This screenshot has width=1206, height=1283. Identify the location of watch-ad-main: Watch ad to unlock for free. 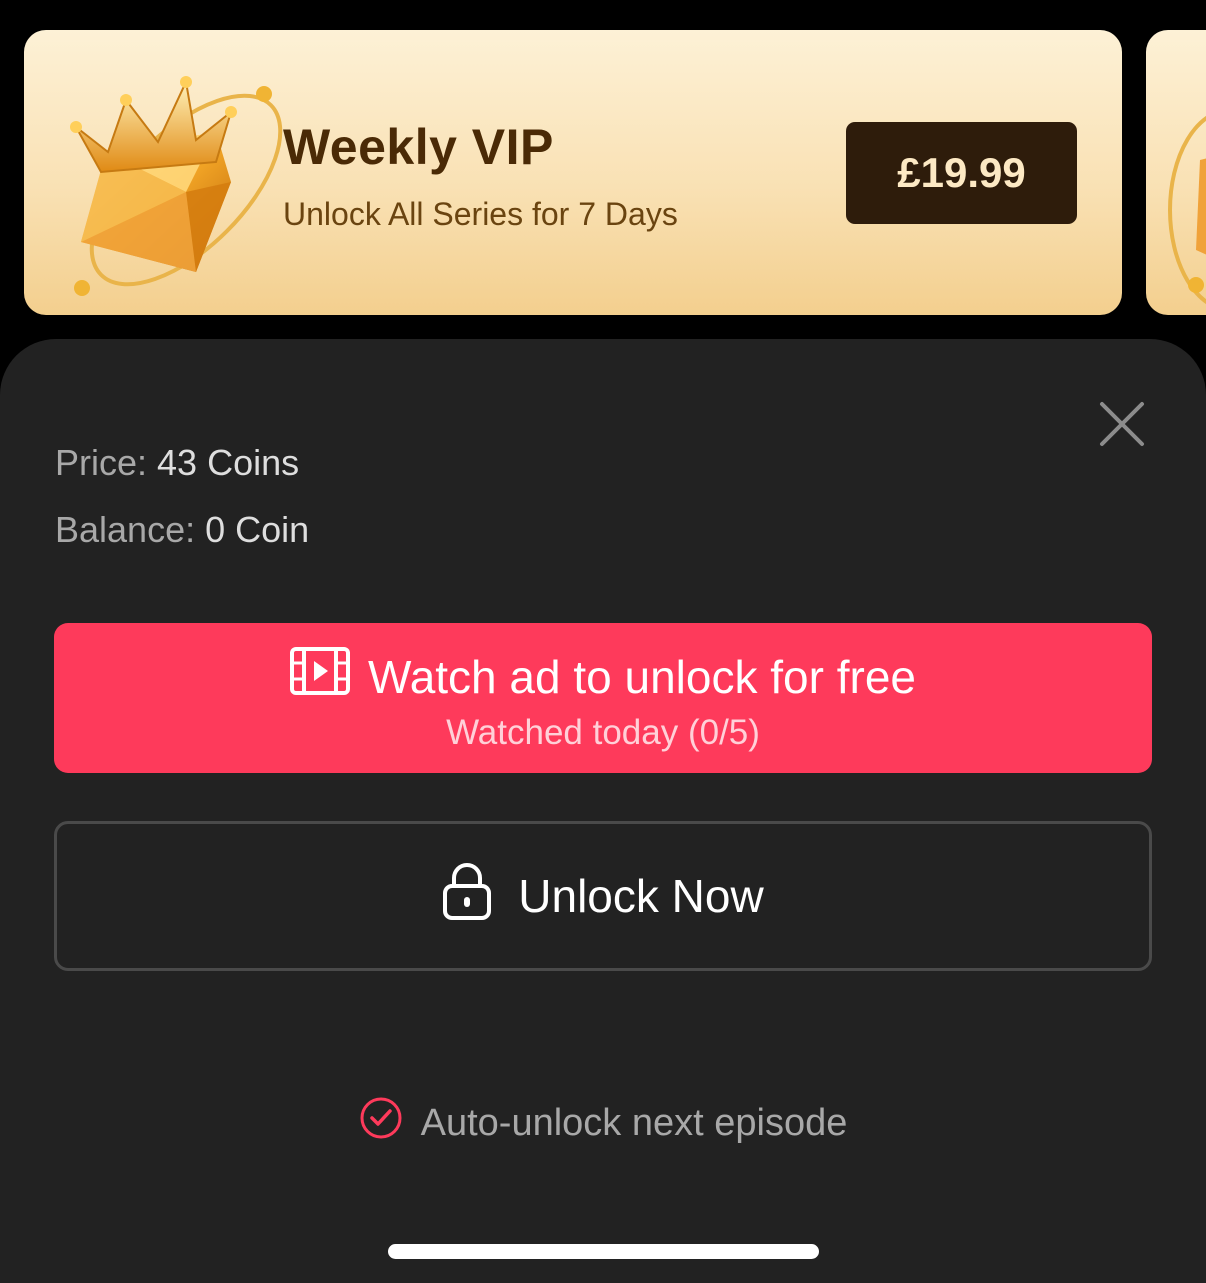
(603, 676).